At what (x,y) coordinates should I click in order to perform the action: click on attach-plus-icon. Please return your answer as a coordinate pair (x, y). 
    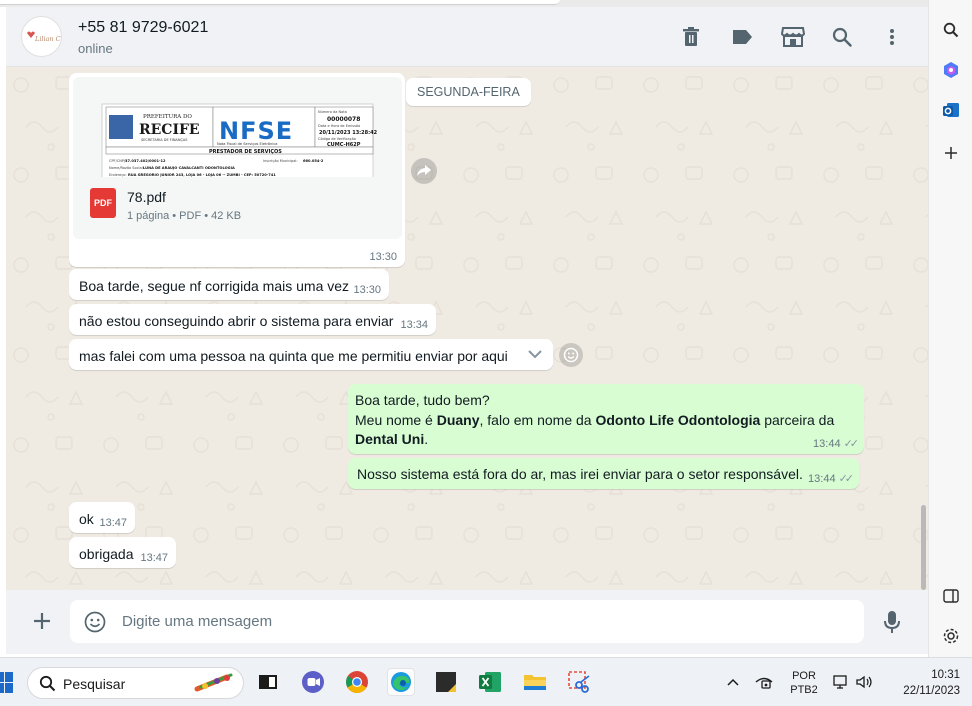
    Looking at the image, I should click on (42, 621).